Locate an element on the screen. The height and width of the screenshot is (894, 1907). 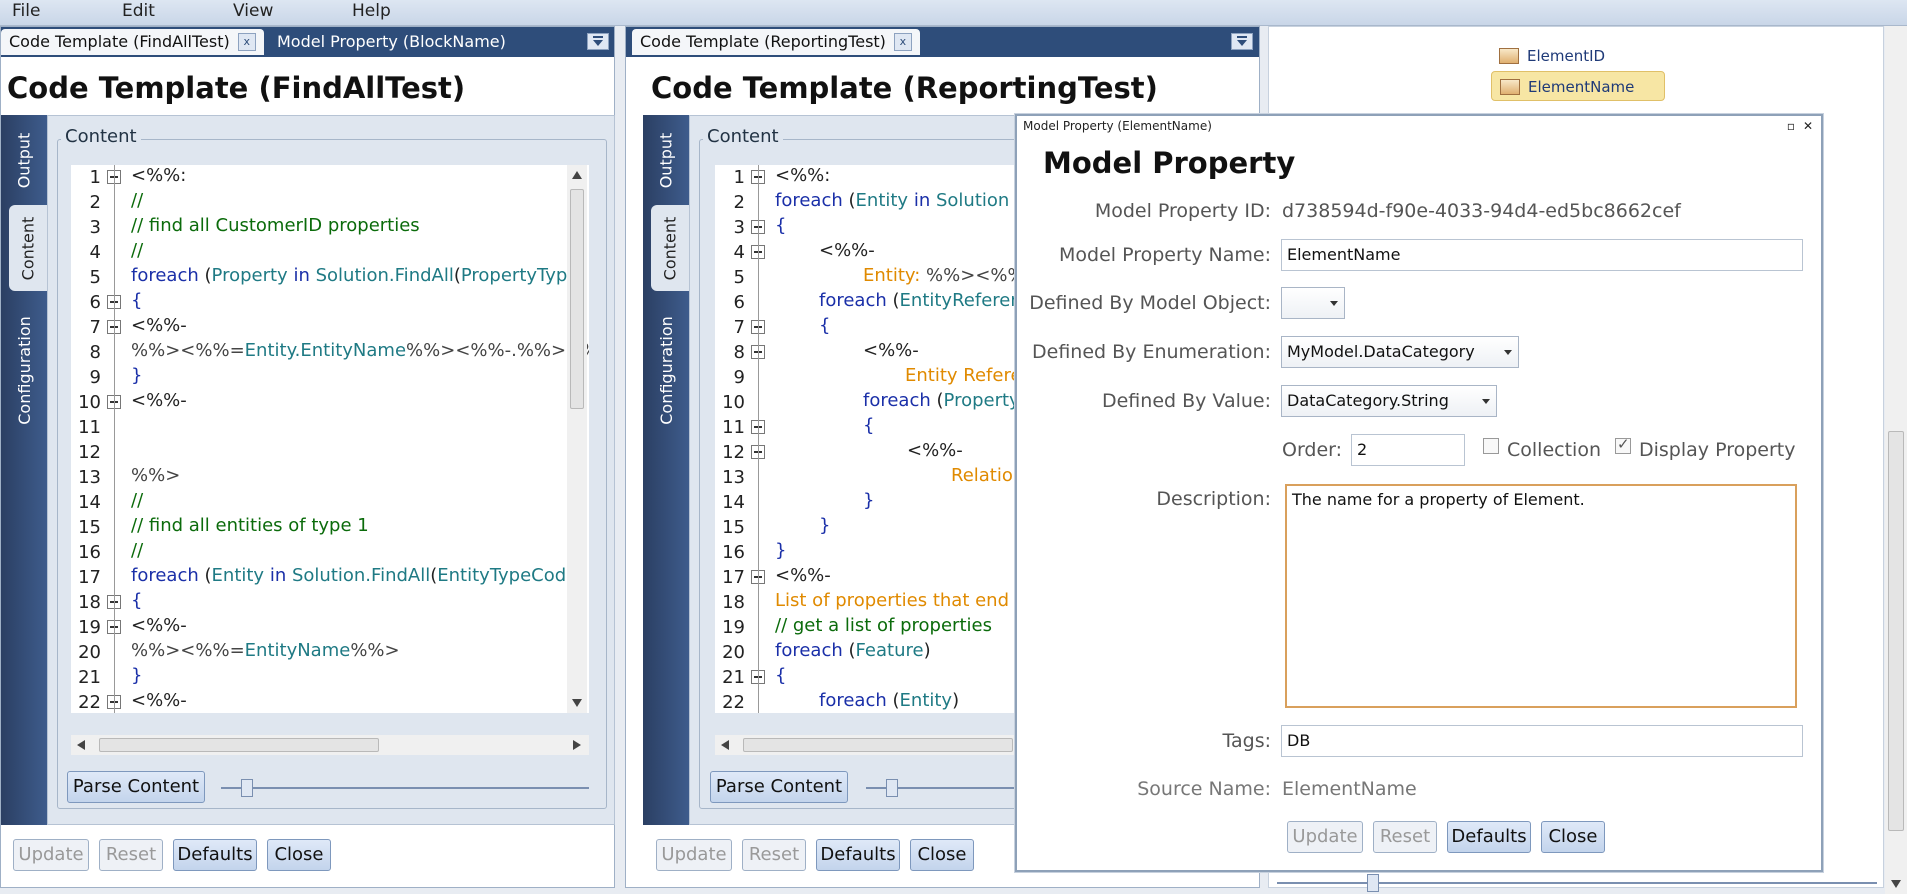
line-number: 22 is located at coordinates (733, 702).